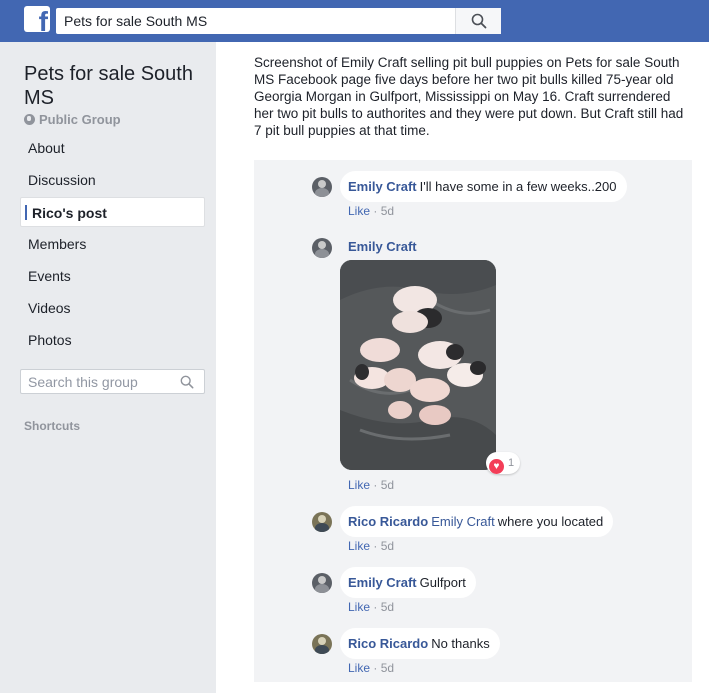  What do you see at coordinates (550, 521) in the screenshot?
I see `comment-text: where you located` at bounding box center [550, 521].